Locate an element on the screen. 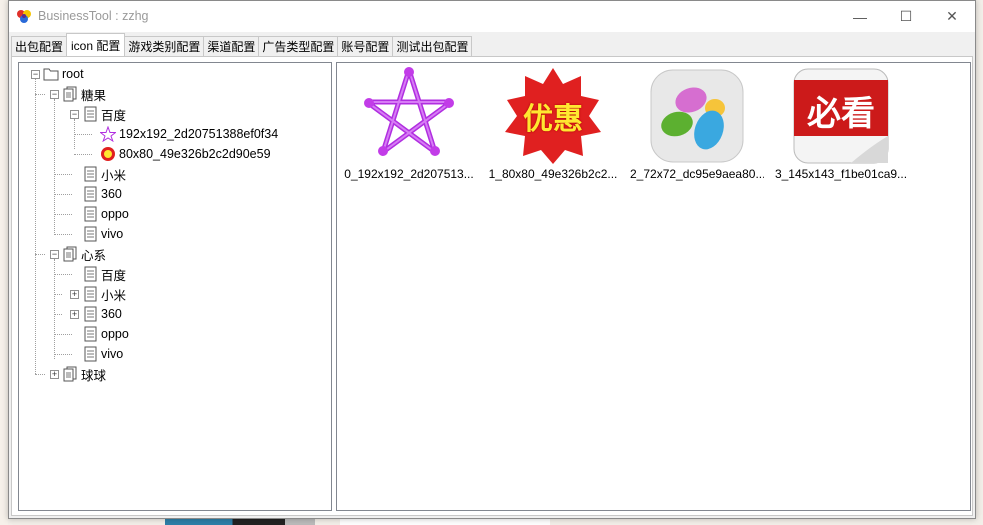 The image size is (983, 525). tree-node-label: 192x192_2d20751388ef0f34 is located at coordinates (199, 134).